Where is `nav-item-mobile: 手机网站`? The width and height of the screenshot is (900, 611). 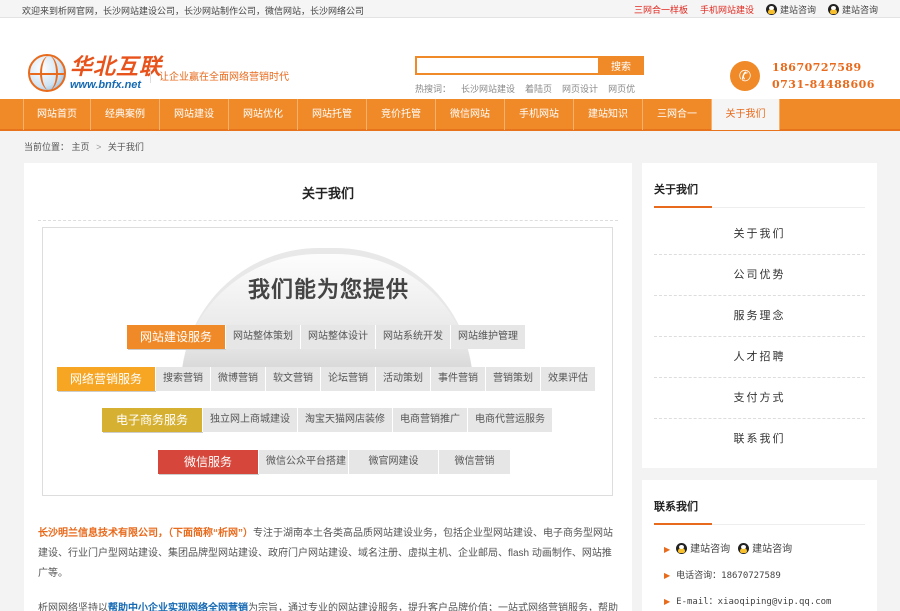 nav-item-mobile: 手机网站 is located at coordinates (539, 114).